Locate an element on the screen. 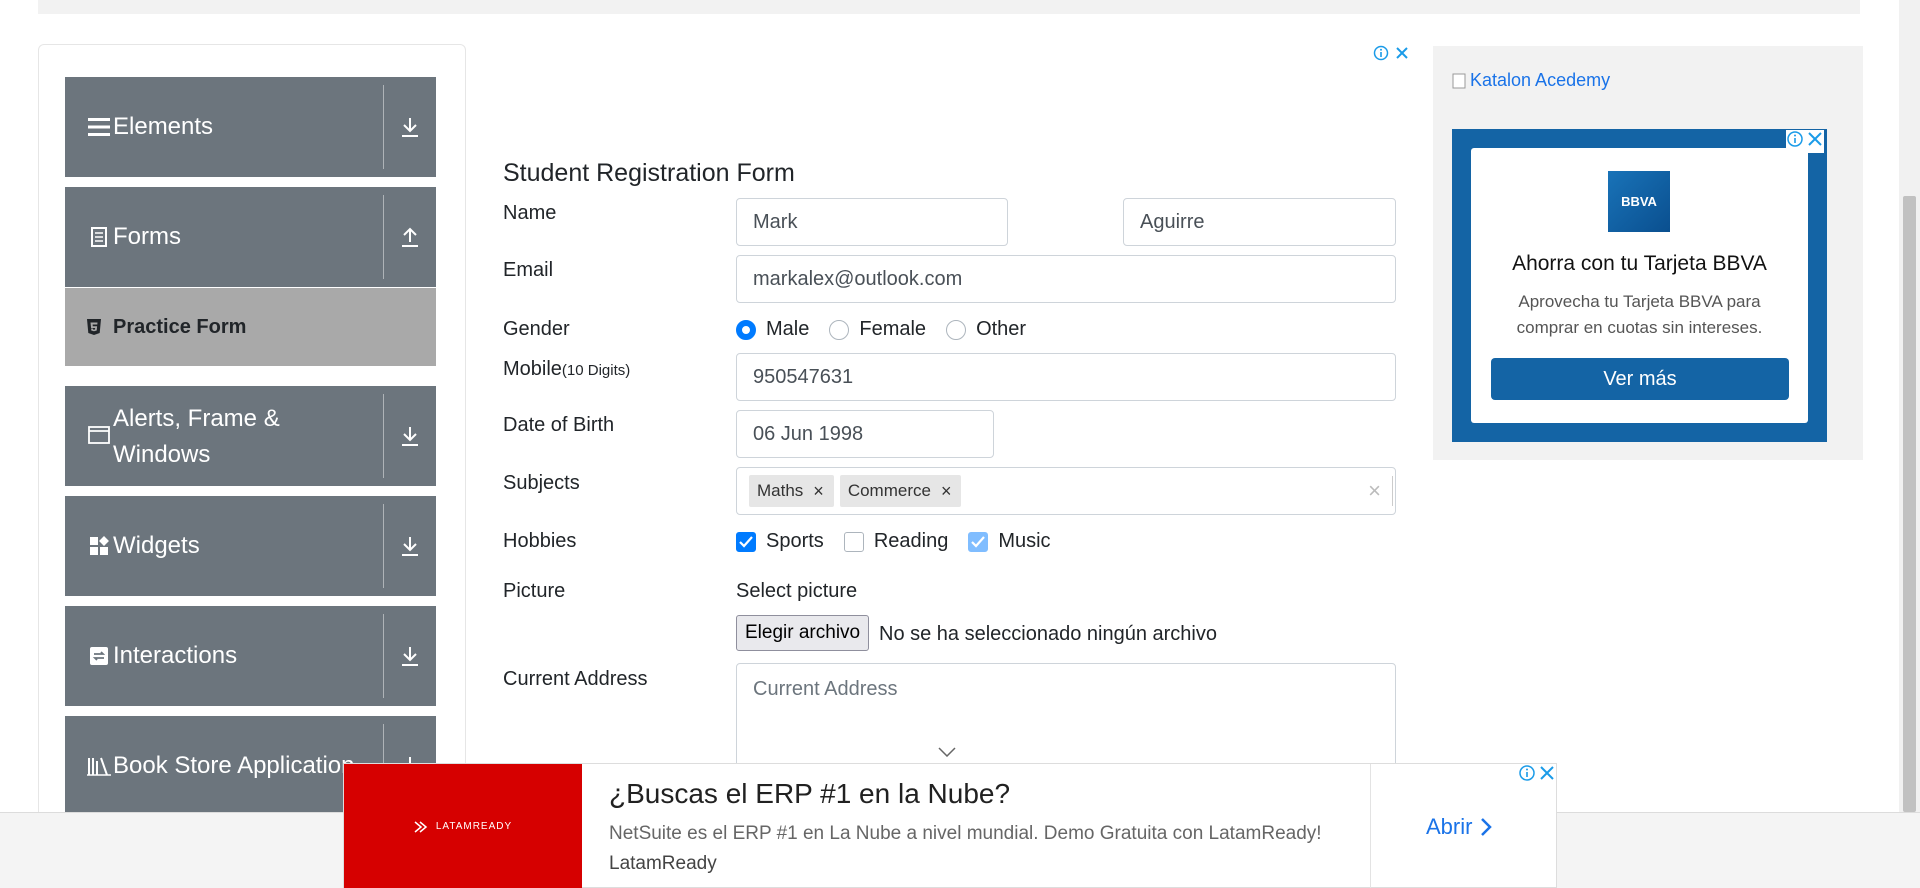 The image size is (1920, 888). katalon-ad-link: Katalon Acedemy is located at coordinates (1531, 80).